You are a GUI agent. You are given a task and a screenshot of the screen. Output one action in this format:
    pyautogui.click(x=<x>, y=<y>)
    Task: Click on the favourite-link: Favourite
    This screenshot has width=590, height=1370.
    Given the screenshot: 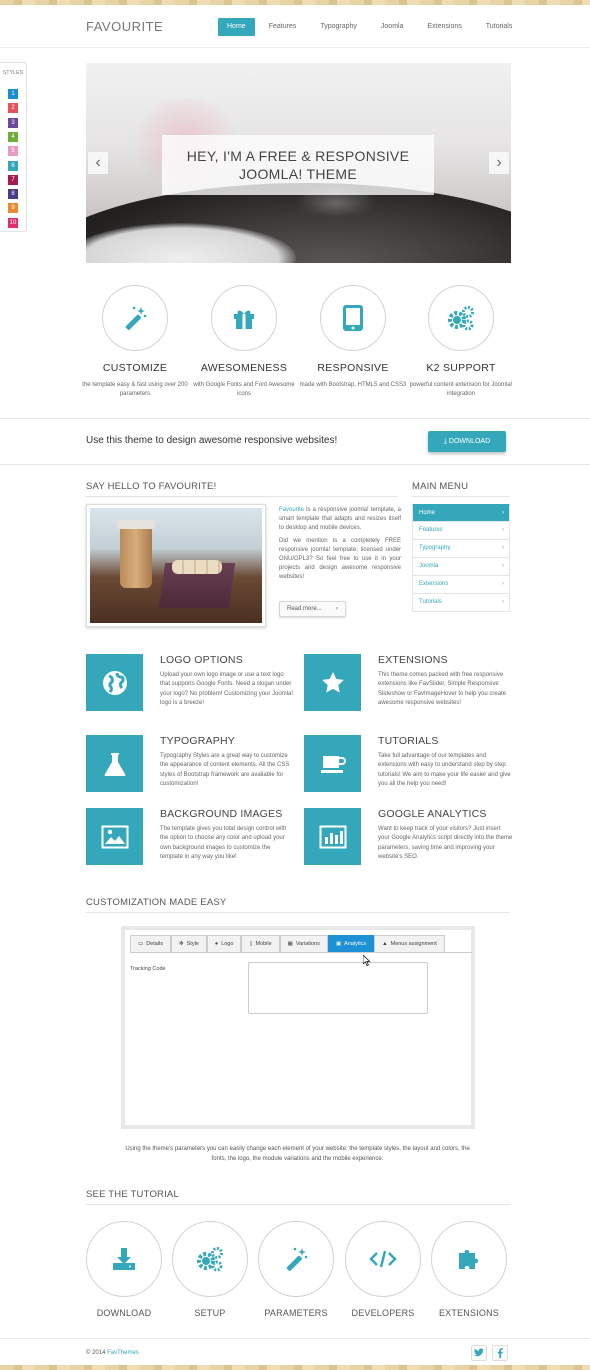 What is the action you would take?
    pyautogui.click(x=291, y=510)
    